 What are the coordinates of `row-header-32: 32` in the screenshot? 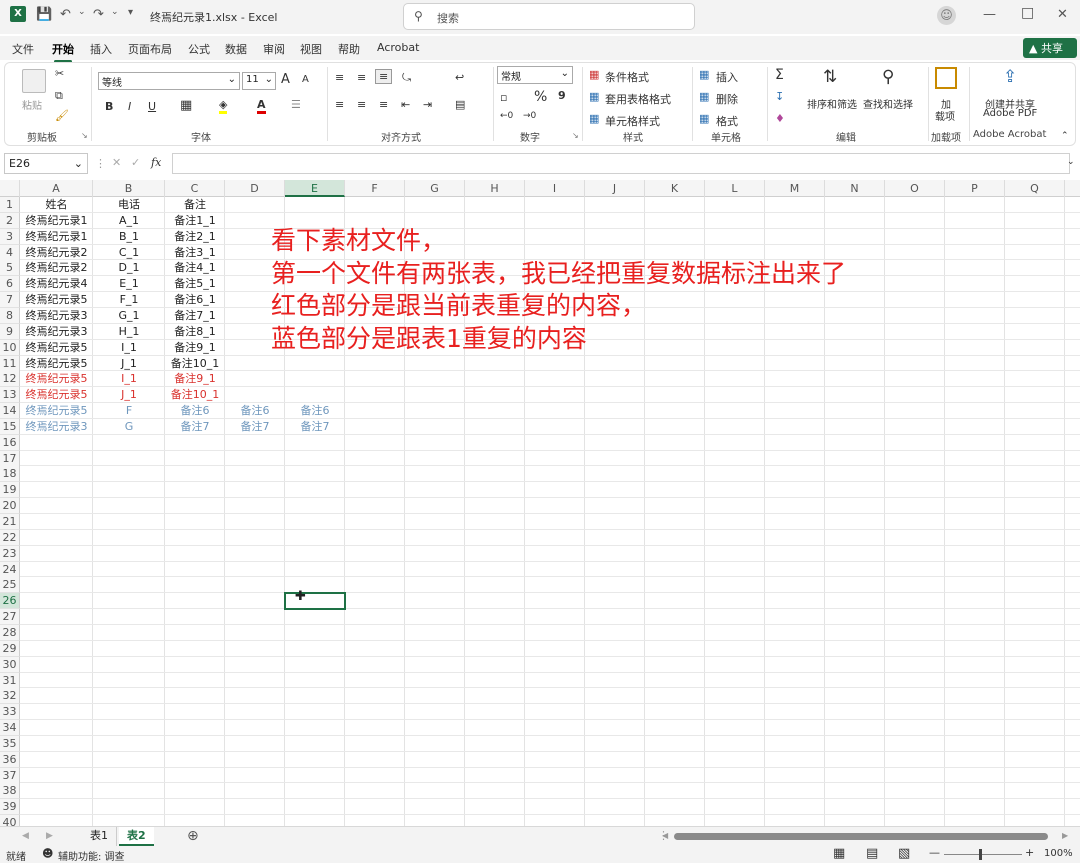 It's located at (10, 696).